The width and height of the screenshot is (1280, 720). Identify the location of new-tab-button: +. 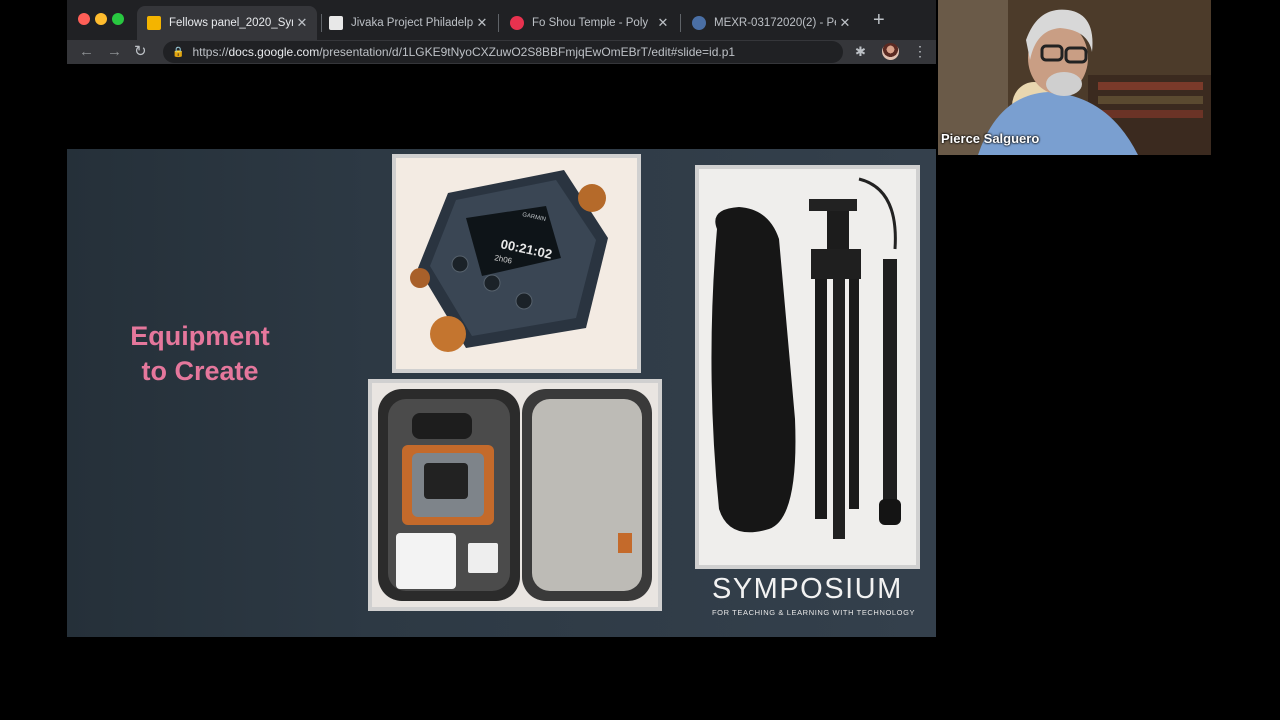
(879, 20).